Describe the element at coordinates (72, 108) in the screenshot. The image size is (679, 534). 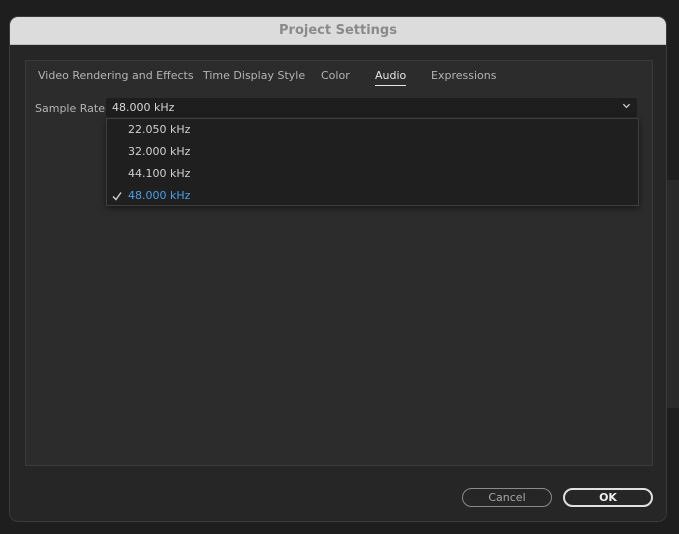
I see `sample-rate-label: Sample Rate:` at that location.